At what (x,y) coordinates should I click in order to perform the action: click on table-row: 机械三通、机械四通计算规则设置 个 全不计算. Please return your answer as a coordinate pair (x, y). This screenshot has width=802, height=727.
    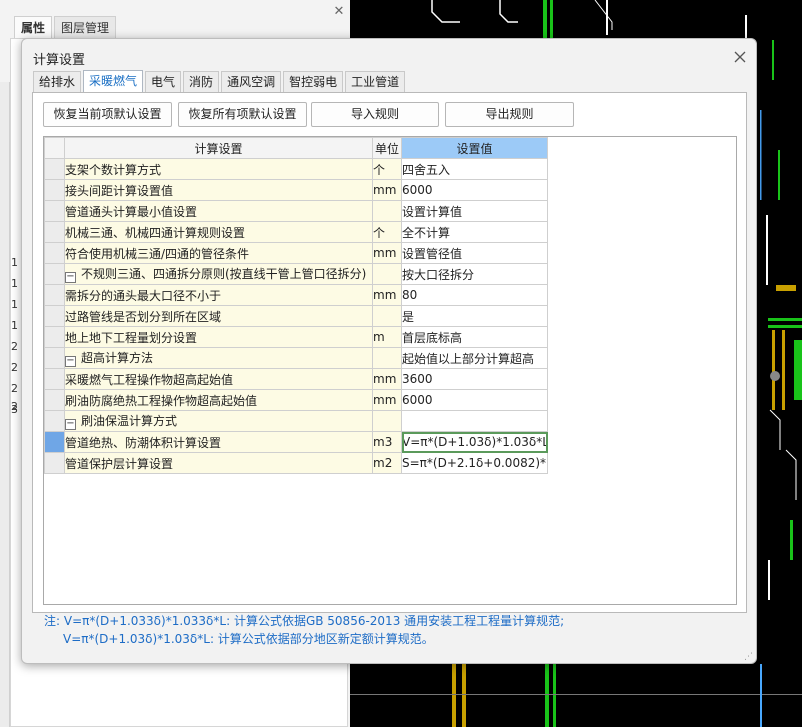
    Looking at the image, I should click on (296, 232).